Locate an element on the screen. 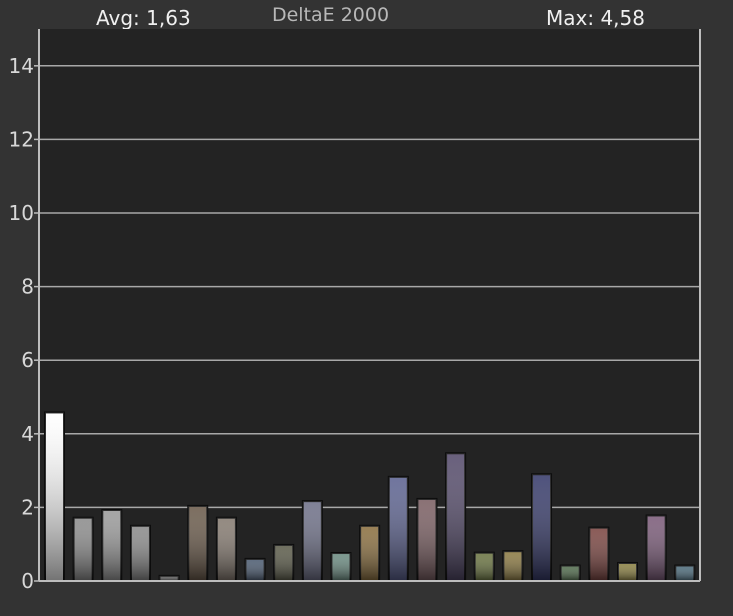  y-tick-label: 12 is located at coordinates (21, 139).